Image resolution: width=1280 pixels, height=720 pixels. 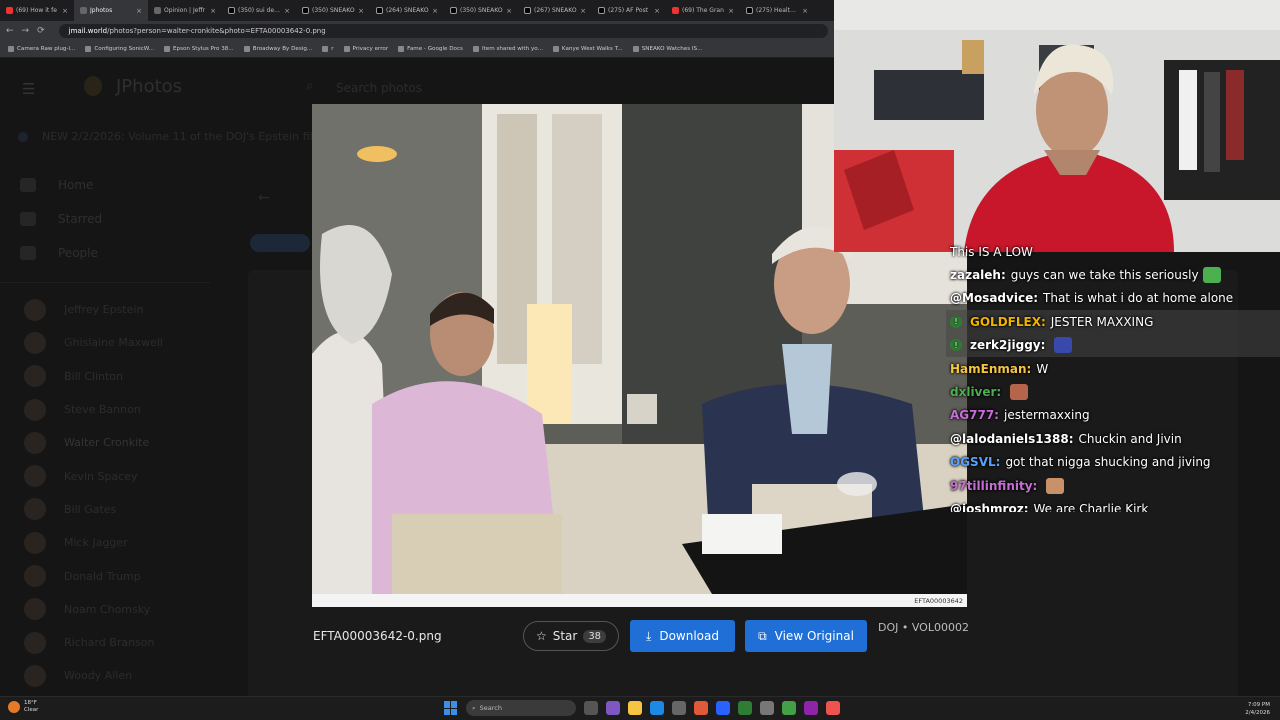 I want to click on home-icon, so click(x=28, y=185).